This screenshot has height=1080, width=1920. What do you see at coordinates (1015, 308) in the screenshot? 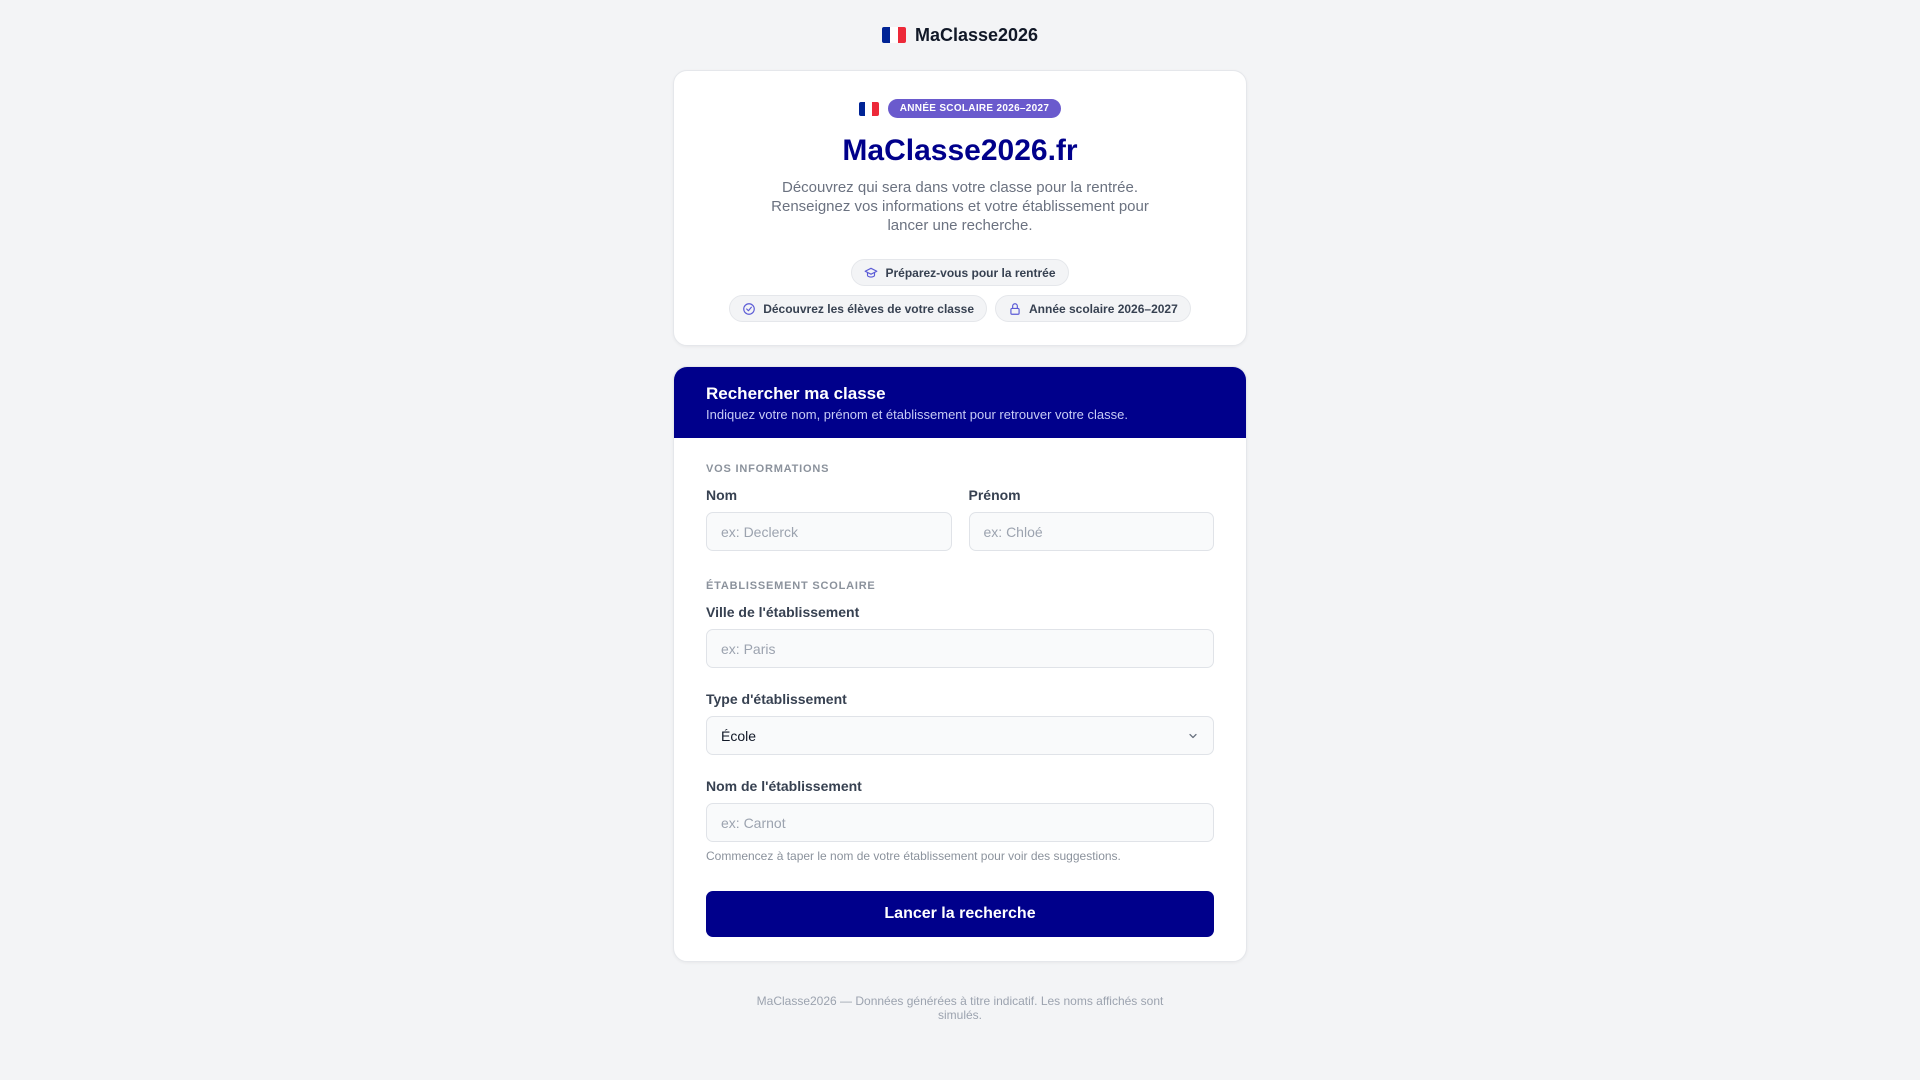
I see `lock-icon` at bounding box center [1015, 308].